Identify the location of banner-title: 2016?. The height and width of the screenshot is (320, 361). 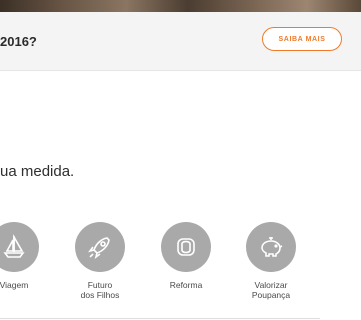
(18, 41).